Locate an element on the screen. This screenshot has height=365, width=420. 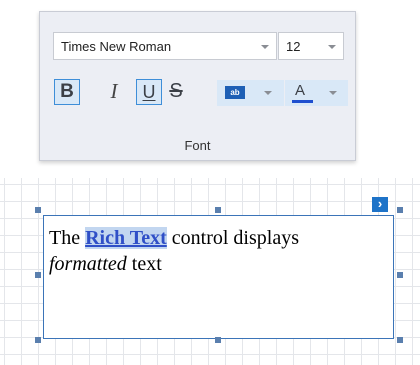
resize-handle-middle-right is located at coordinates (400, 275).